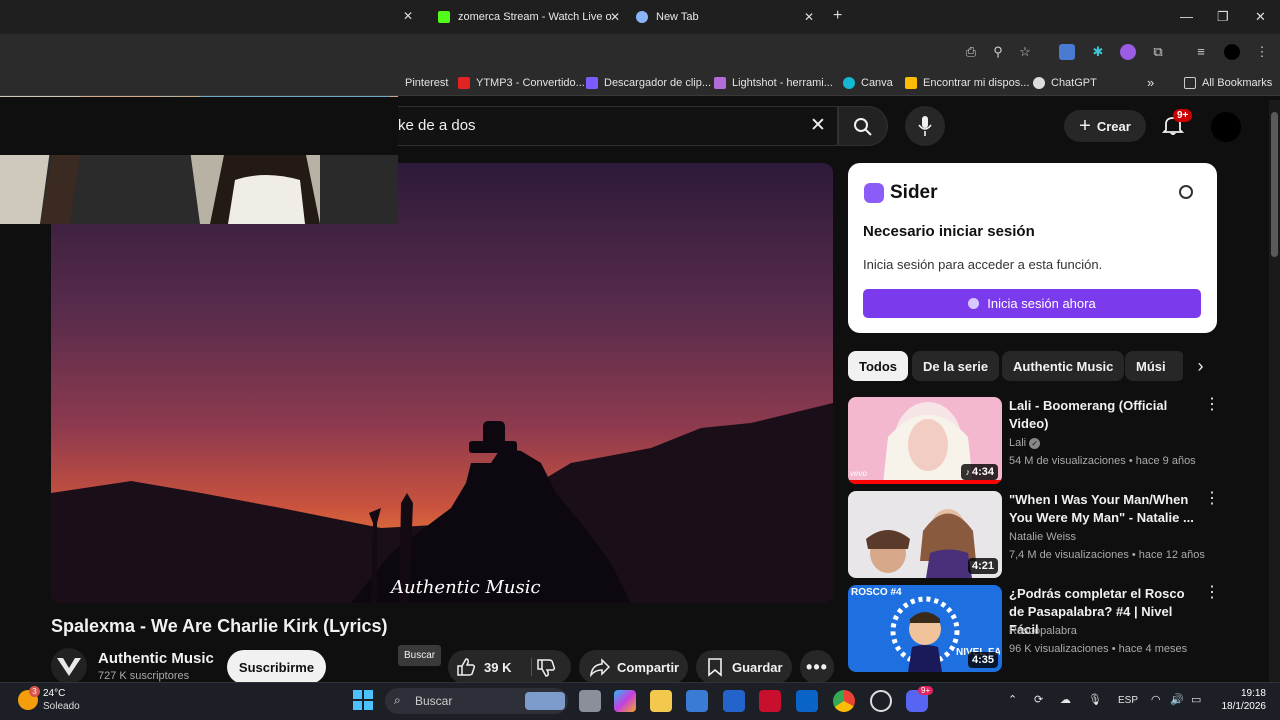 The image size is (1280, 720). What do you see at coordinates (817, 667) in the screenshot?
I see `more-actions-button: •••` at bounding box center [817, 667].